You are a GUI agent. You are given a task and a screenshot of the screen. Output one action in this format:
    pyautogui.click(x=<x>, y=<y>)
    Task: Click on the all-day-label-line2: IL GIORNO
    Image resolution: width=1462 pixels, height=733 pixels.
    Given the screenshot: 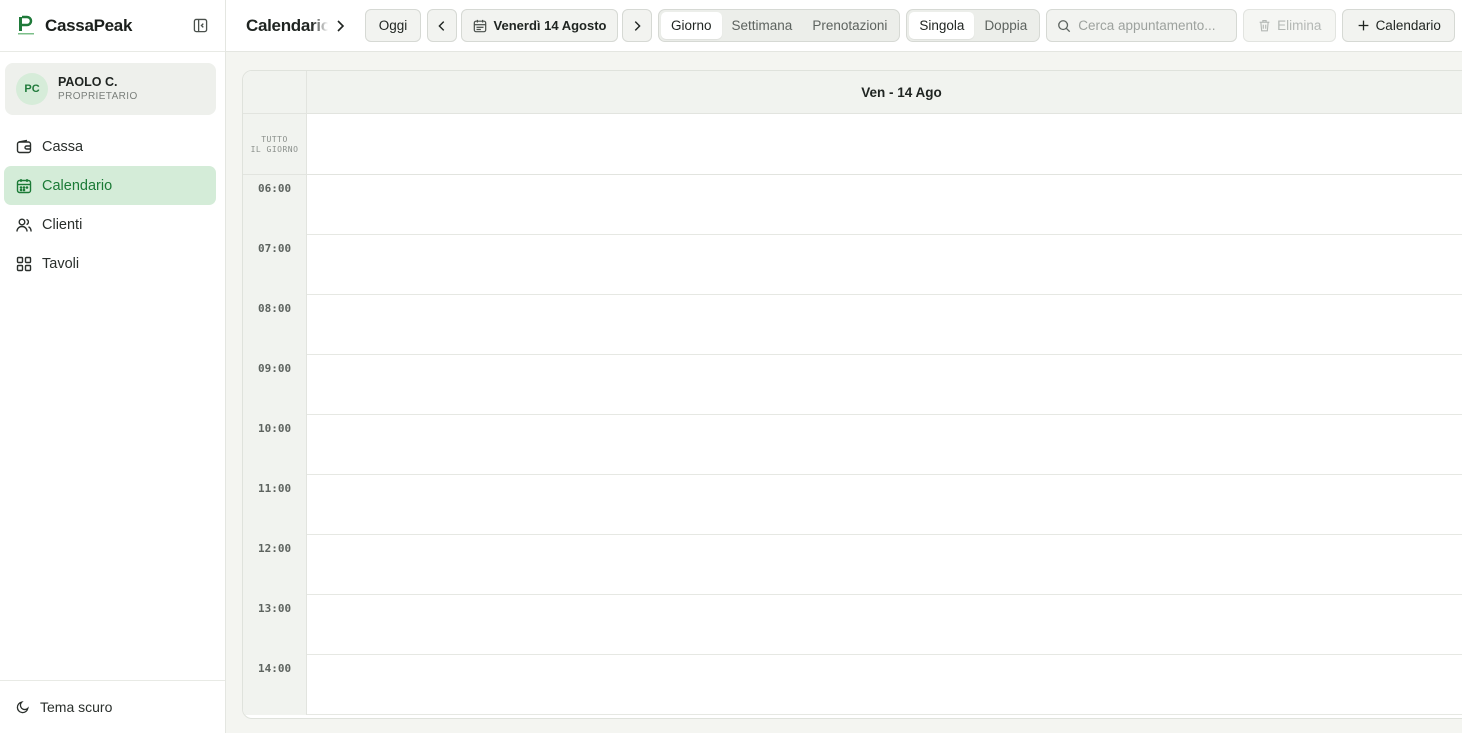 What is the action you would take?
    pyautogui.click(x=274, y=149)
    